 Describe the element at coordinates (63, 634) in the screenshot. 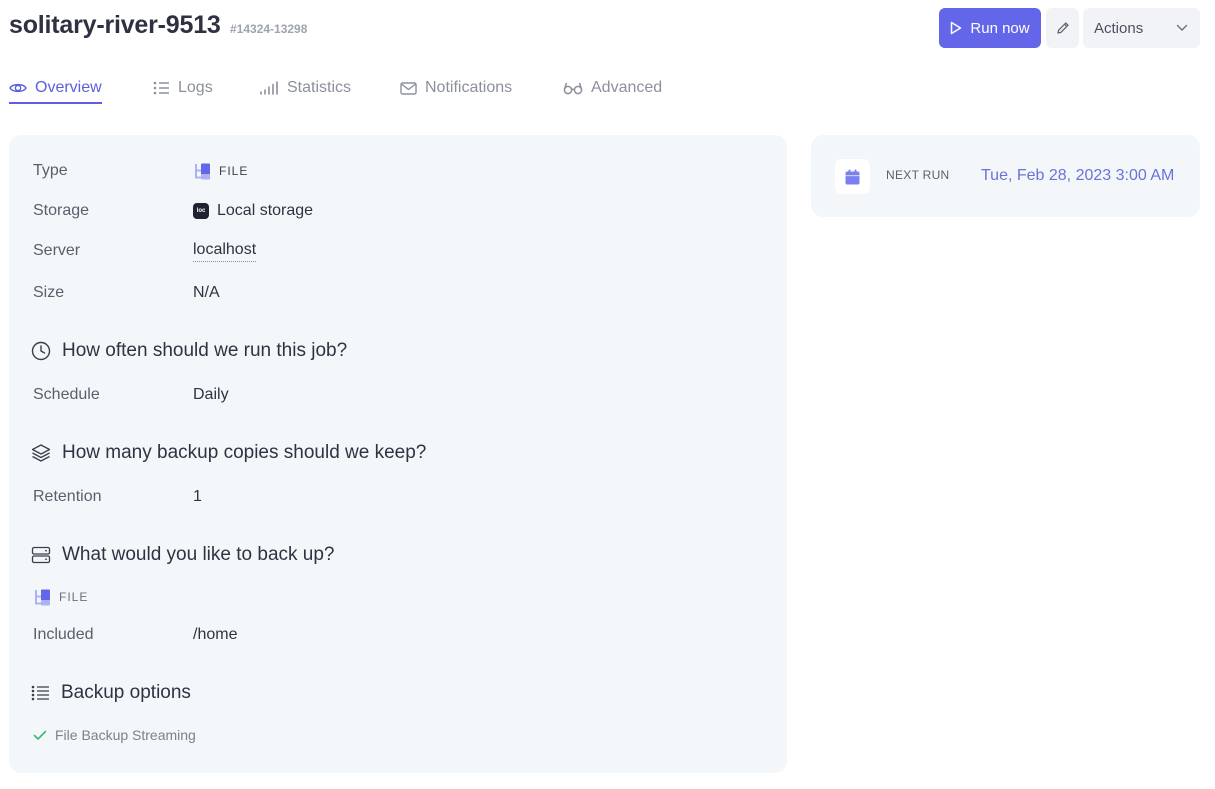

I see `included-label: Included` at that location.